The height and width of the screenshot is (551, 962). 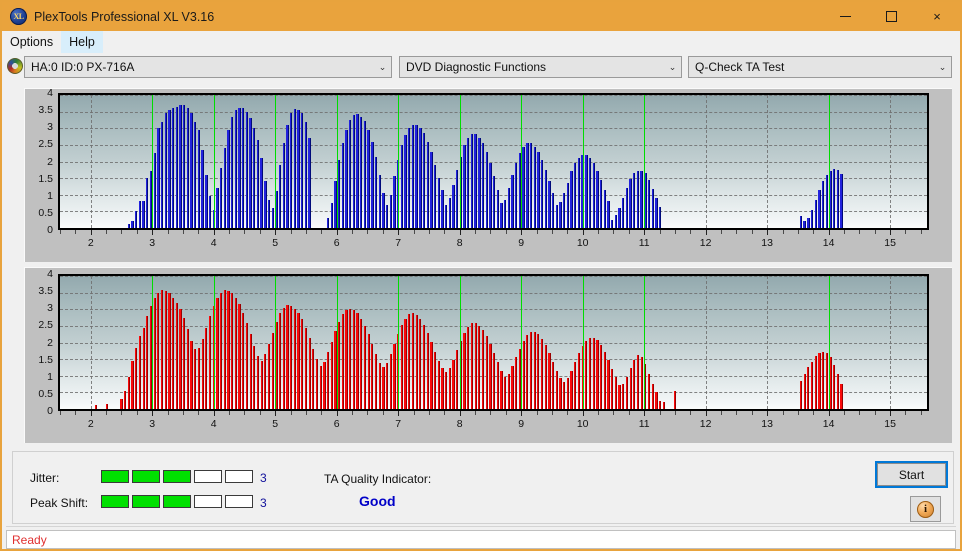 I want to click on y-axis-tick-label: 3, so click(x=50, y=308).